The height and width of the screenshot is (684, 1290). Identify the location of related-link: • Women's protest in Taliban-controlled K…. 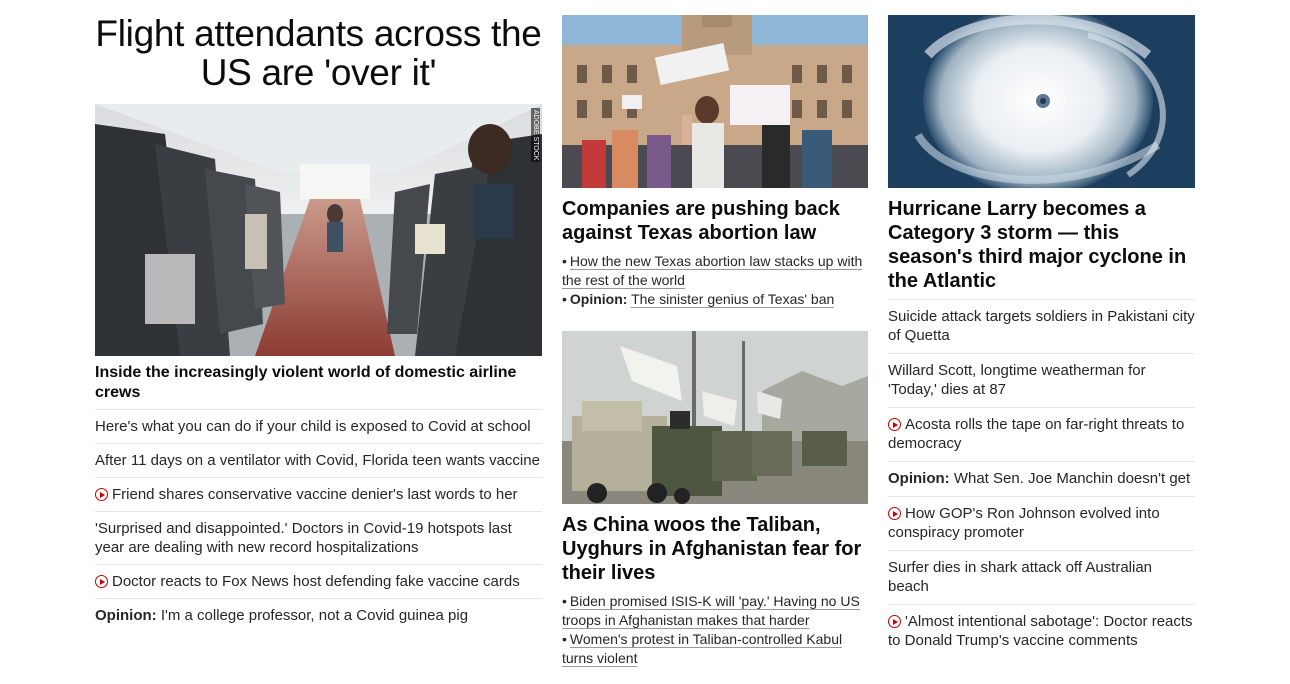
(715, 649).